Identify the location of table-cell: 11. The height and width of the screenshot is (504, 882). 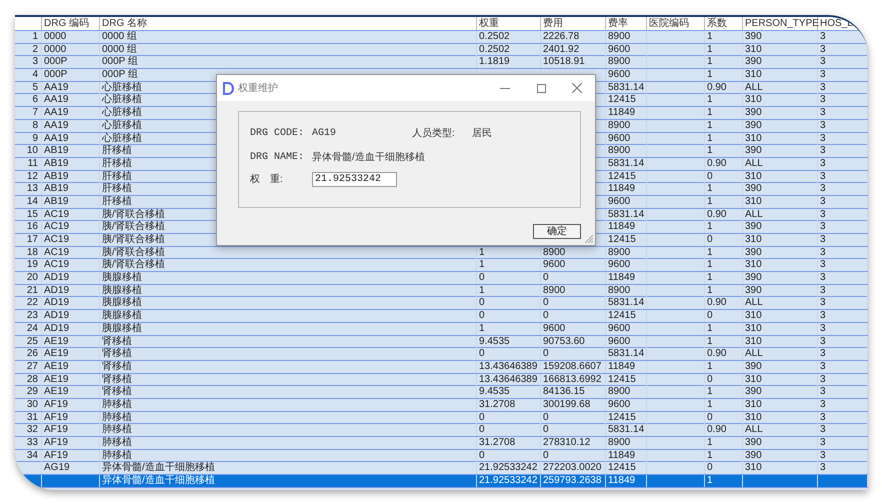
(33, 163).